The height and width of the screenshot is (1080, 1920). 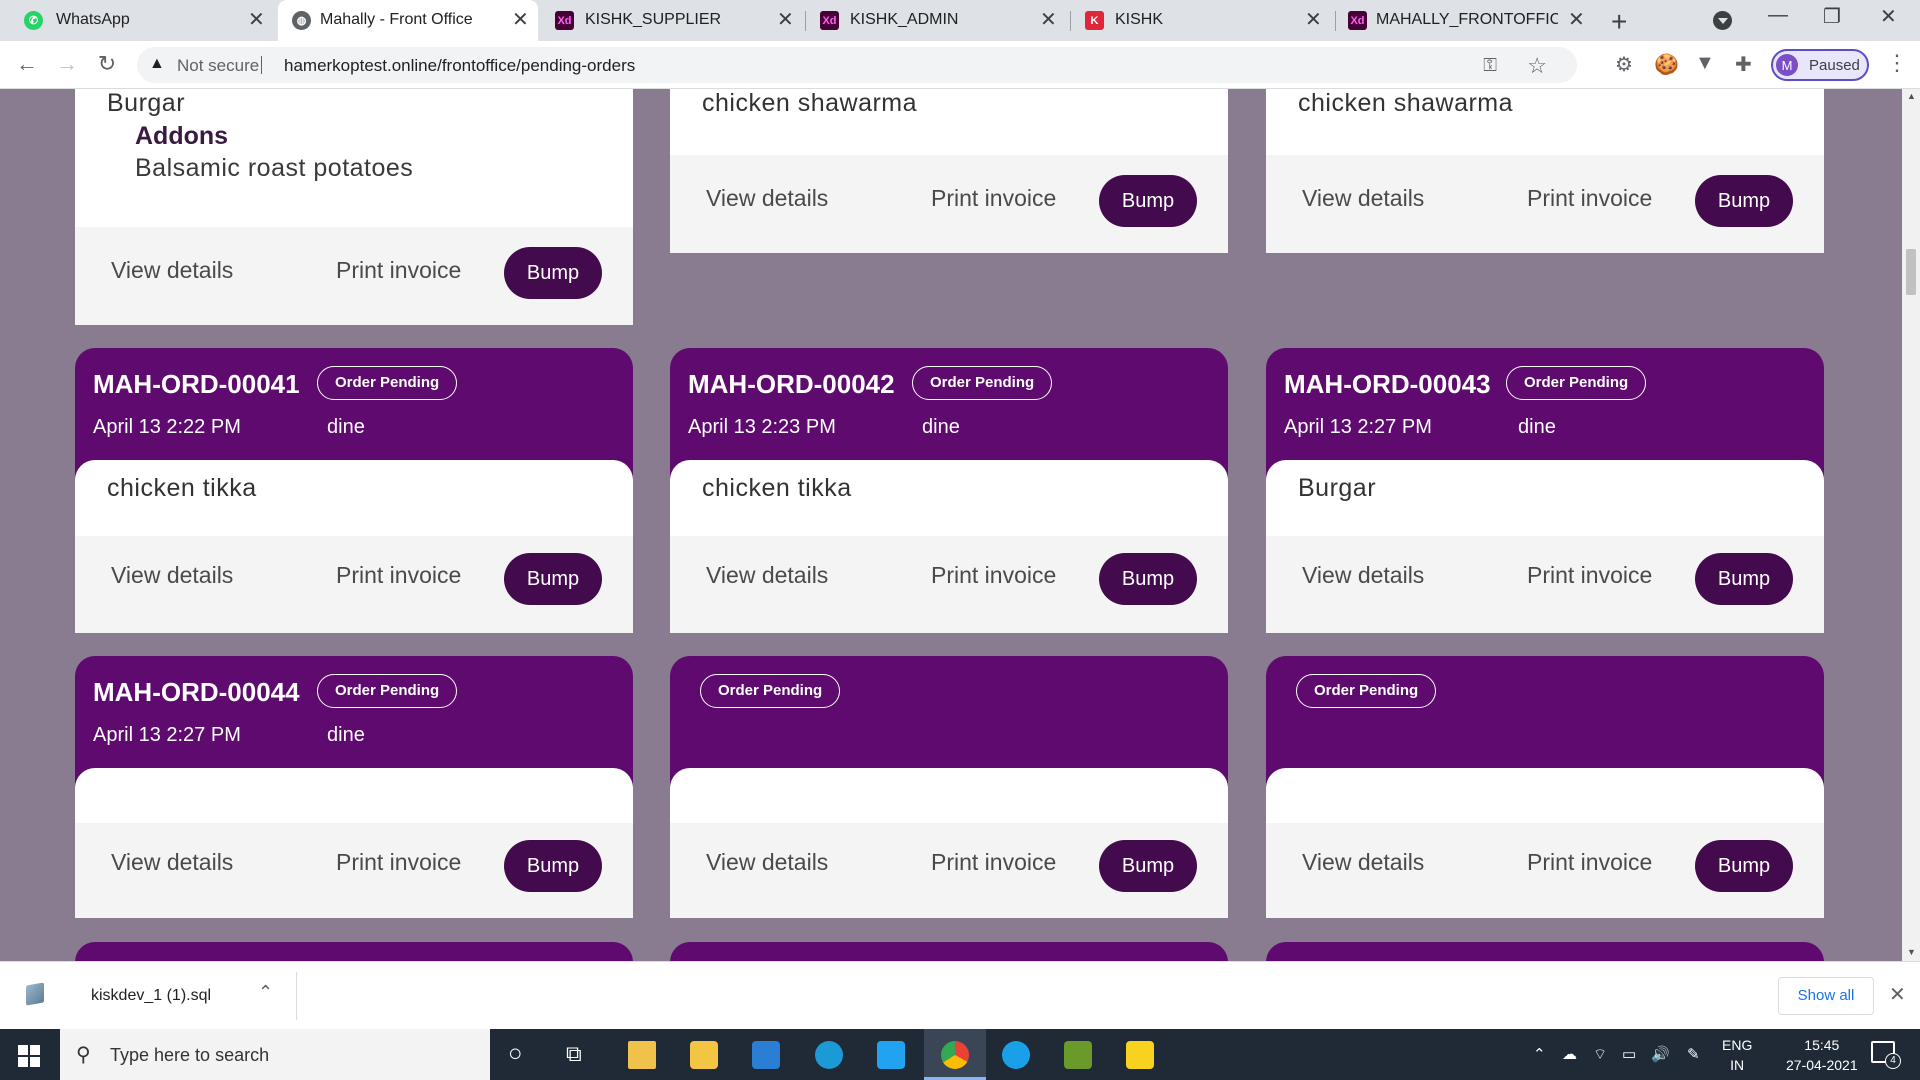 What do you see at coordinates (1545, 498) in the screenshot?
I see `order-items: Burgar` at bounding box center [1545, 498].